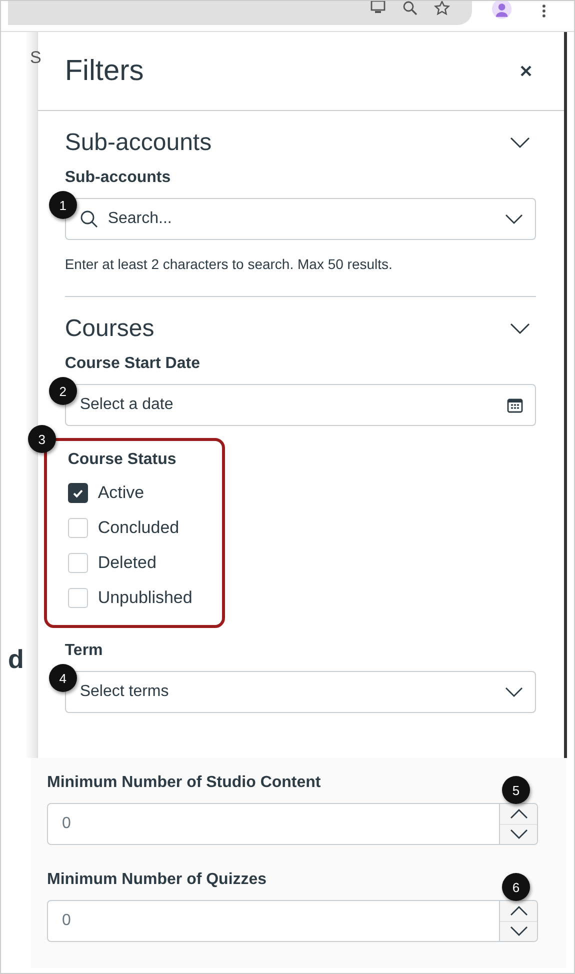 The height and width of the screenshot is (974, 575). What do you see at coordinates (442, 8) in the screenshot?
I see `star-icon` at bounding box center [442, 8].